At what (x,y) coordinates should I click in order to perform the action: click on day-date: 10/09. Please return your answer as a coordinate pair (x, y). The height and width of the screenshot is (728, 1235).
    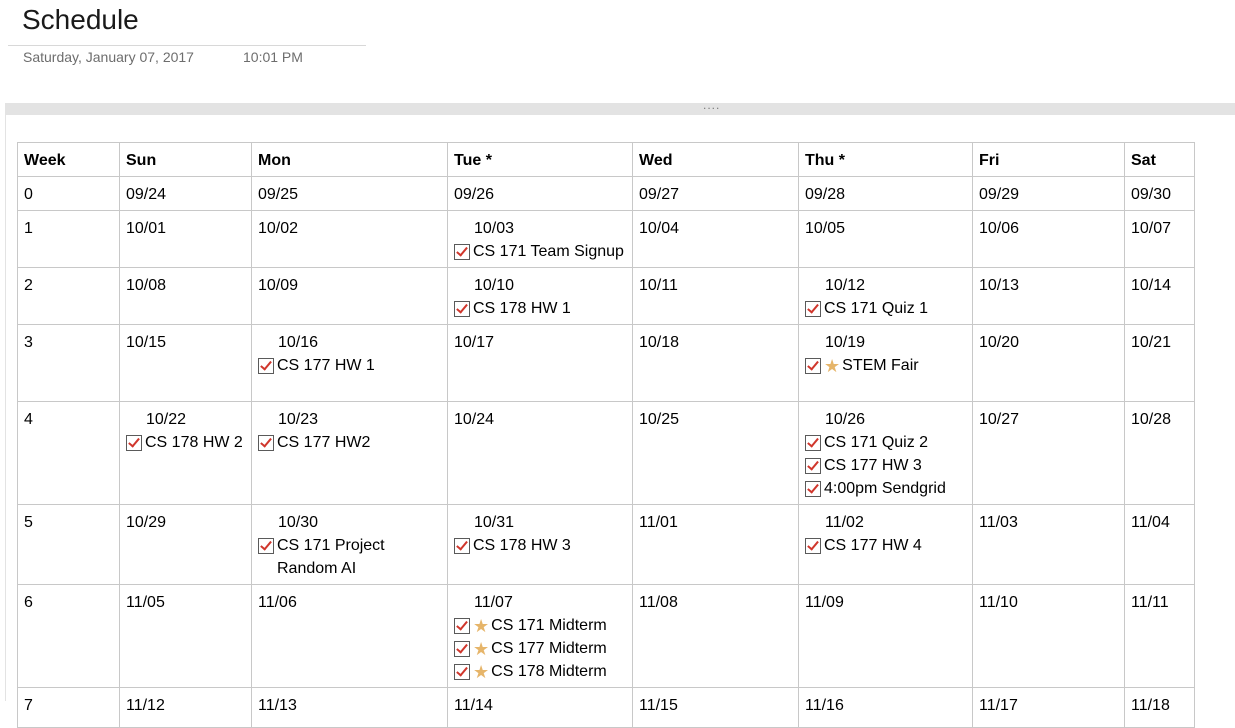
    Looking at the image, I should click on (278, 285).